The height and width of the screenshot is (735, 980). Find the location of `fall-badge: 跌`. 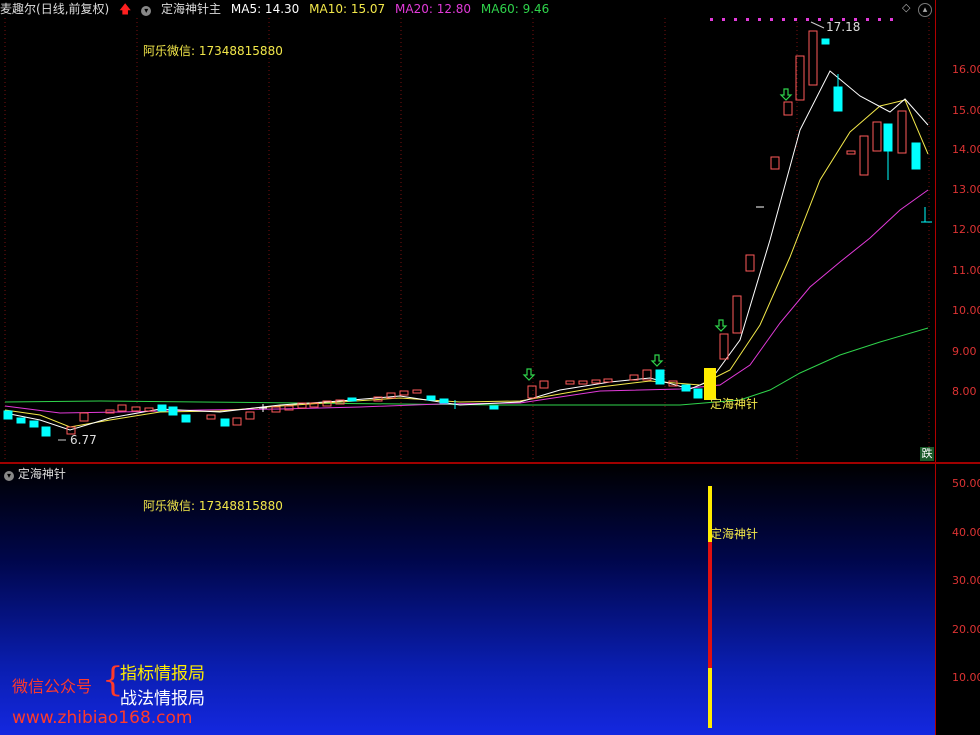

fall-badge: 跌 is located at coordinates (927, 454).